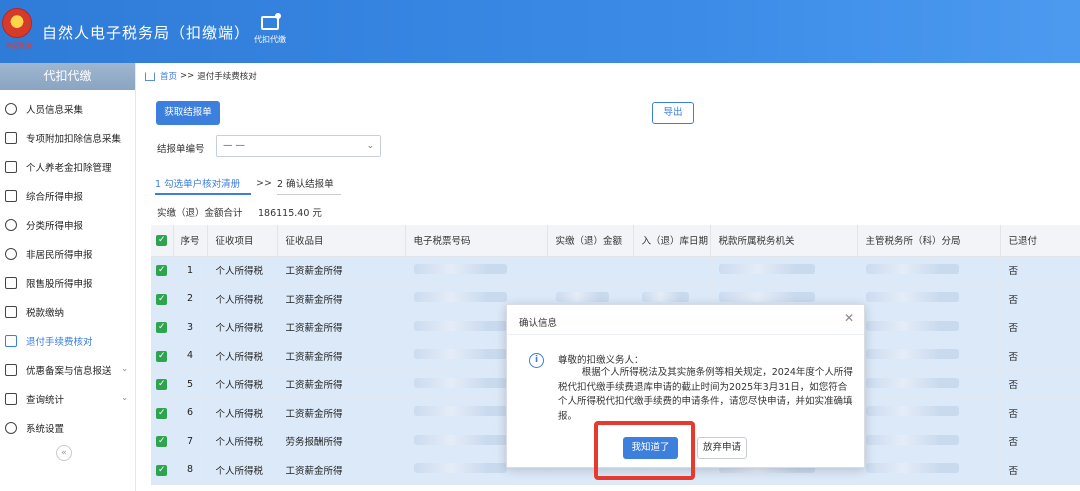 The width and height of the screenshot is (1080, 491). What do you see at coordinates (672, 270) in the screenshot?
I see `entry-date` at bounding box center [672, 270].